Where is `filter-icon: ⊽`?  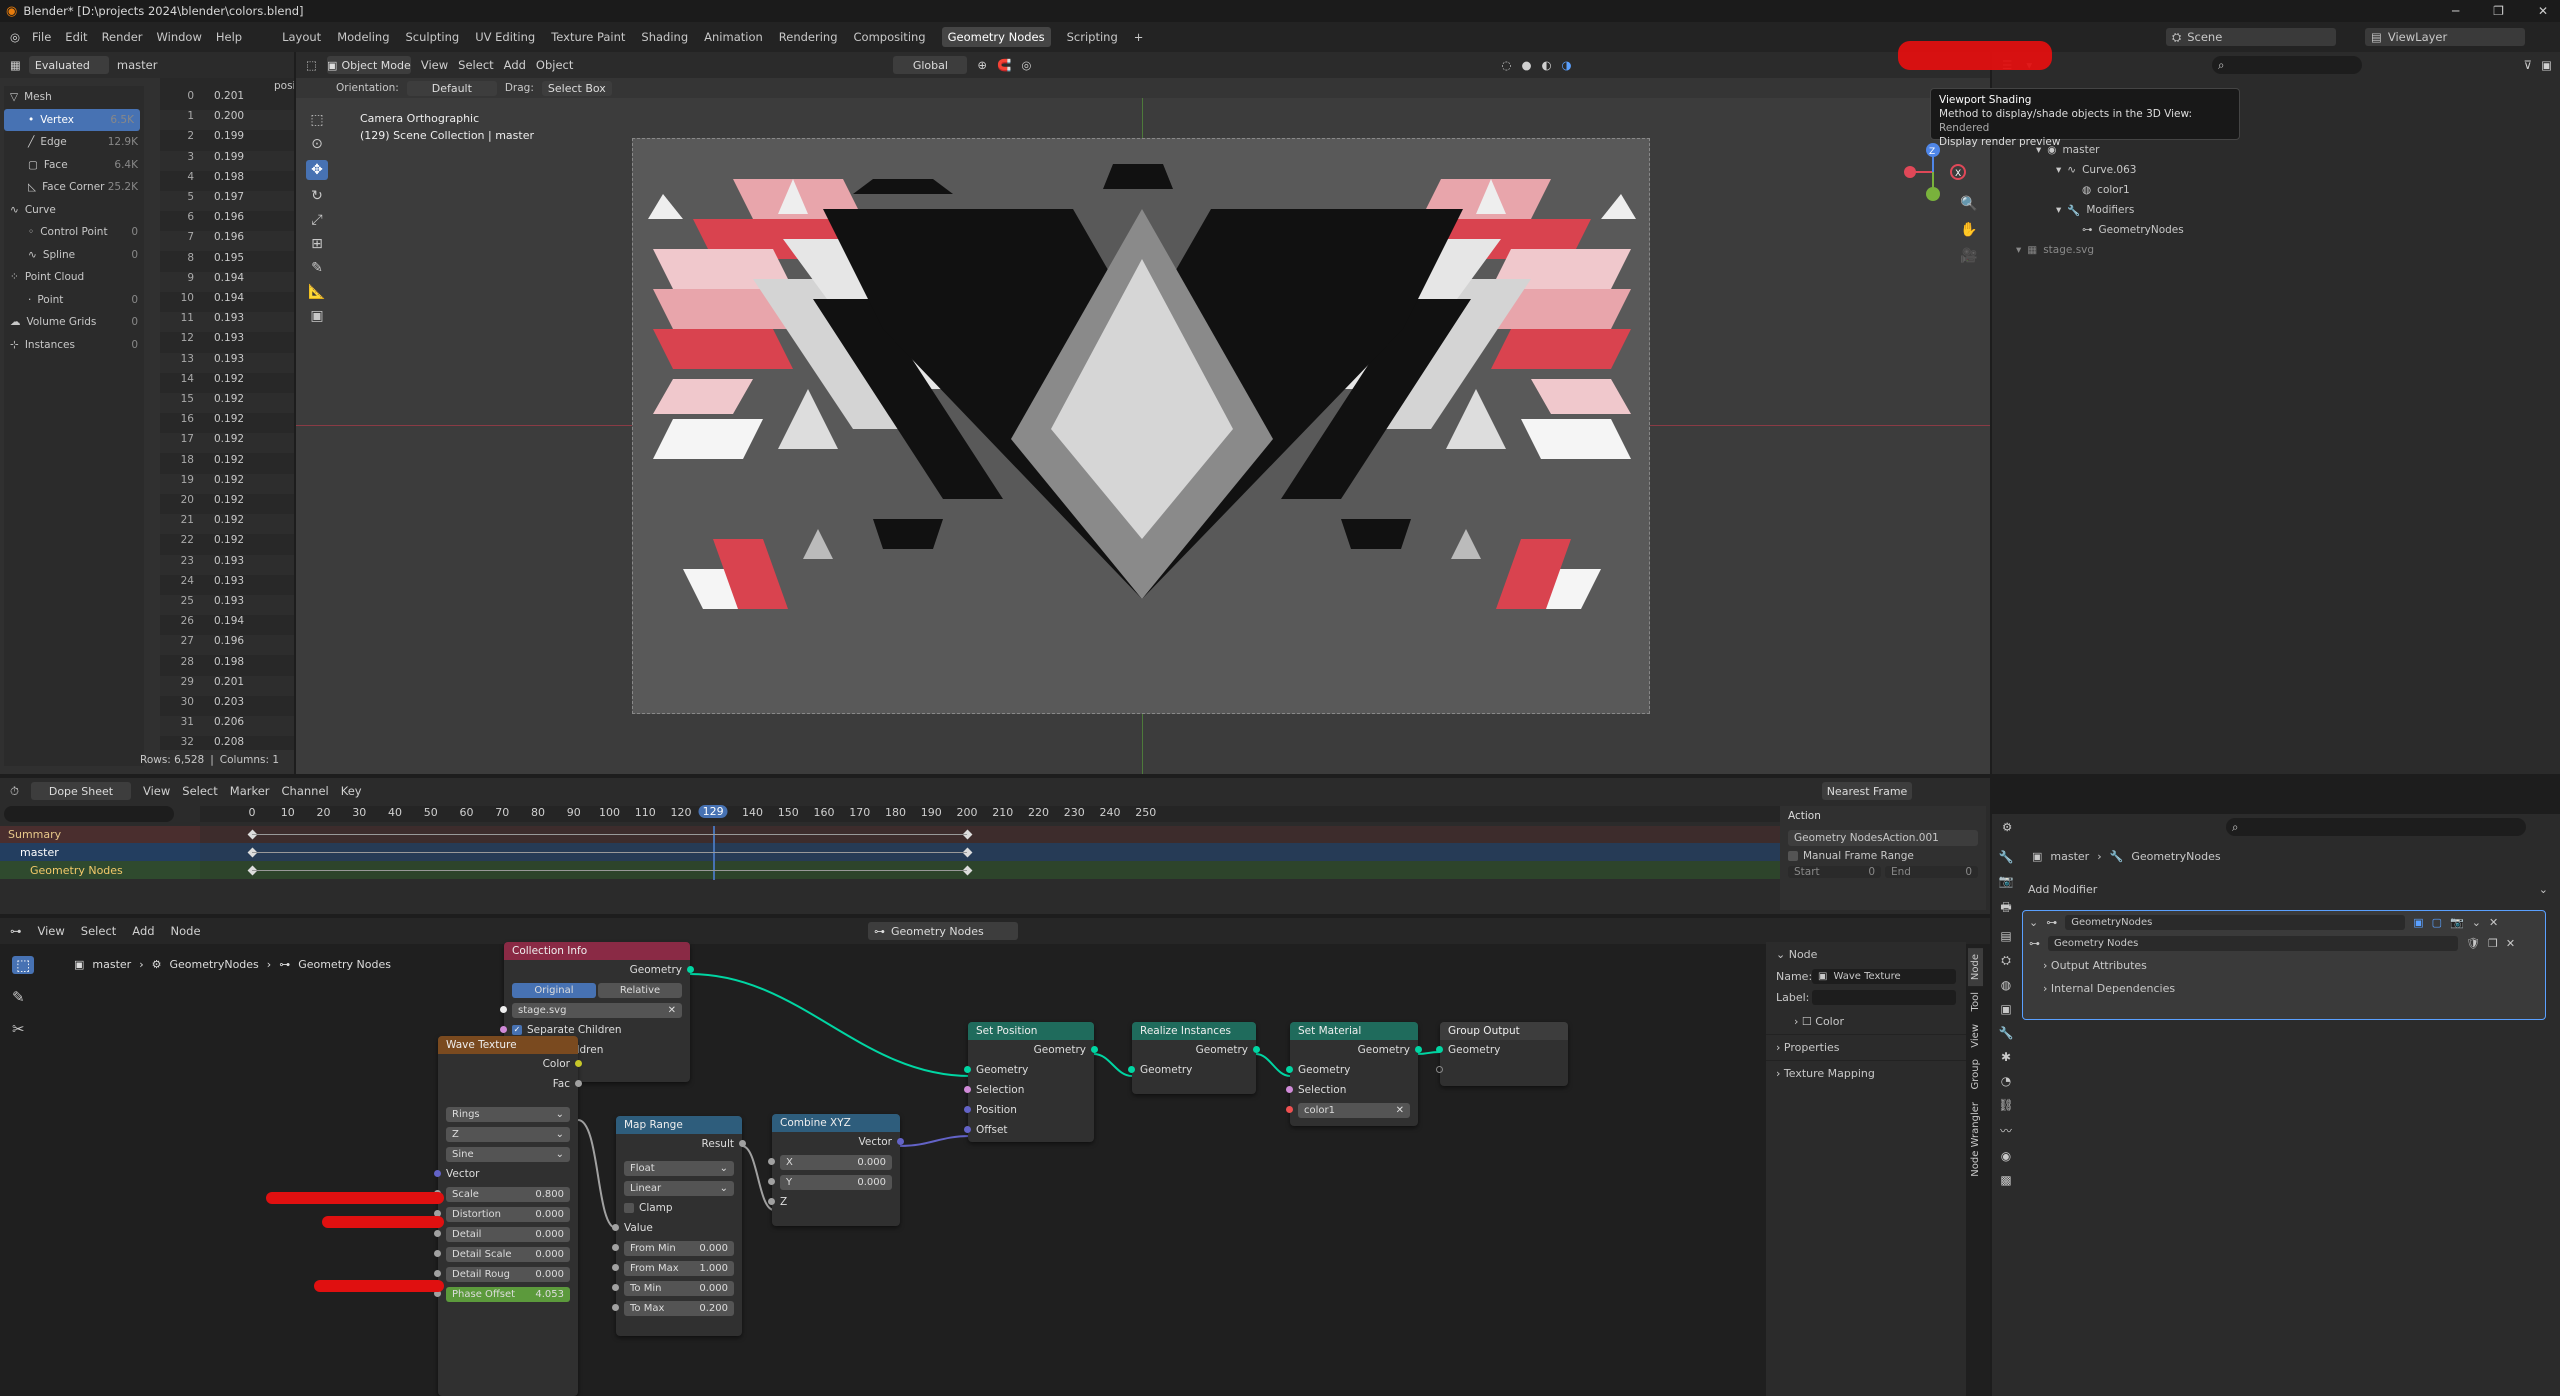
filter-icon: ⊽ is located at coordinates (2528, 65).